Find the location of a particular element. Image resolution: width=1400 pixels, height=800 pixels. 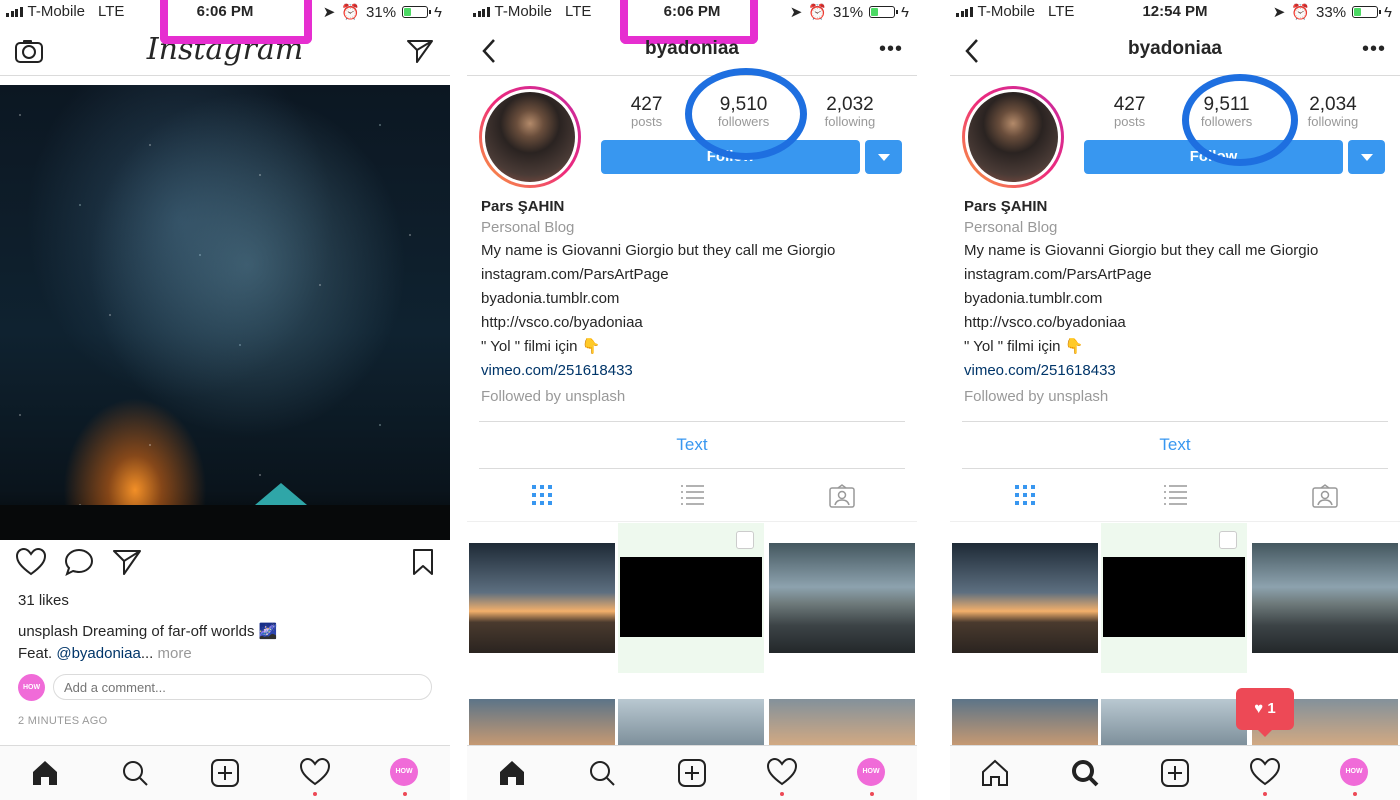

heart-icon is located at coordinates (31, 562).